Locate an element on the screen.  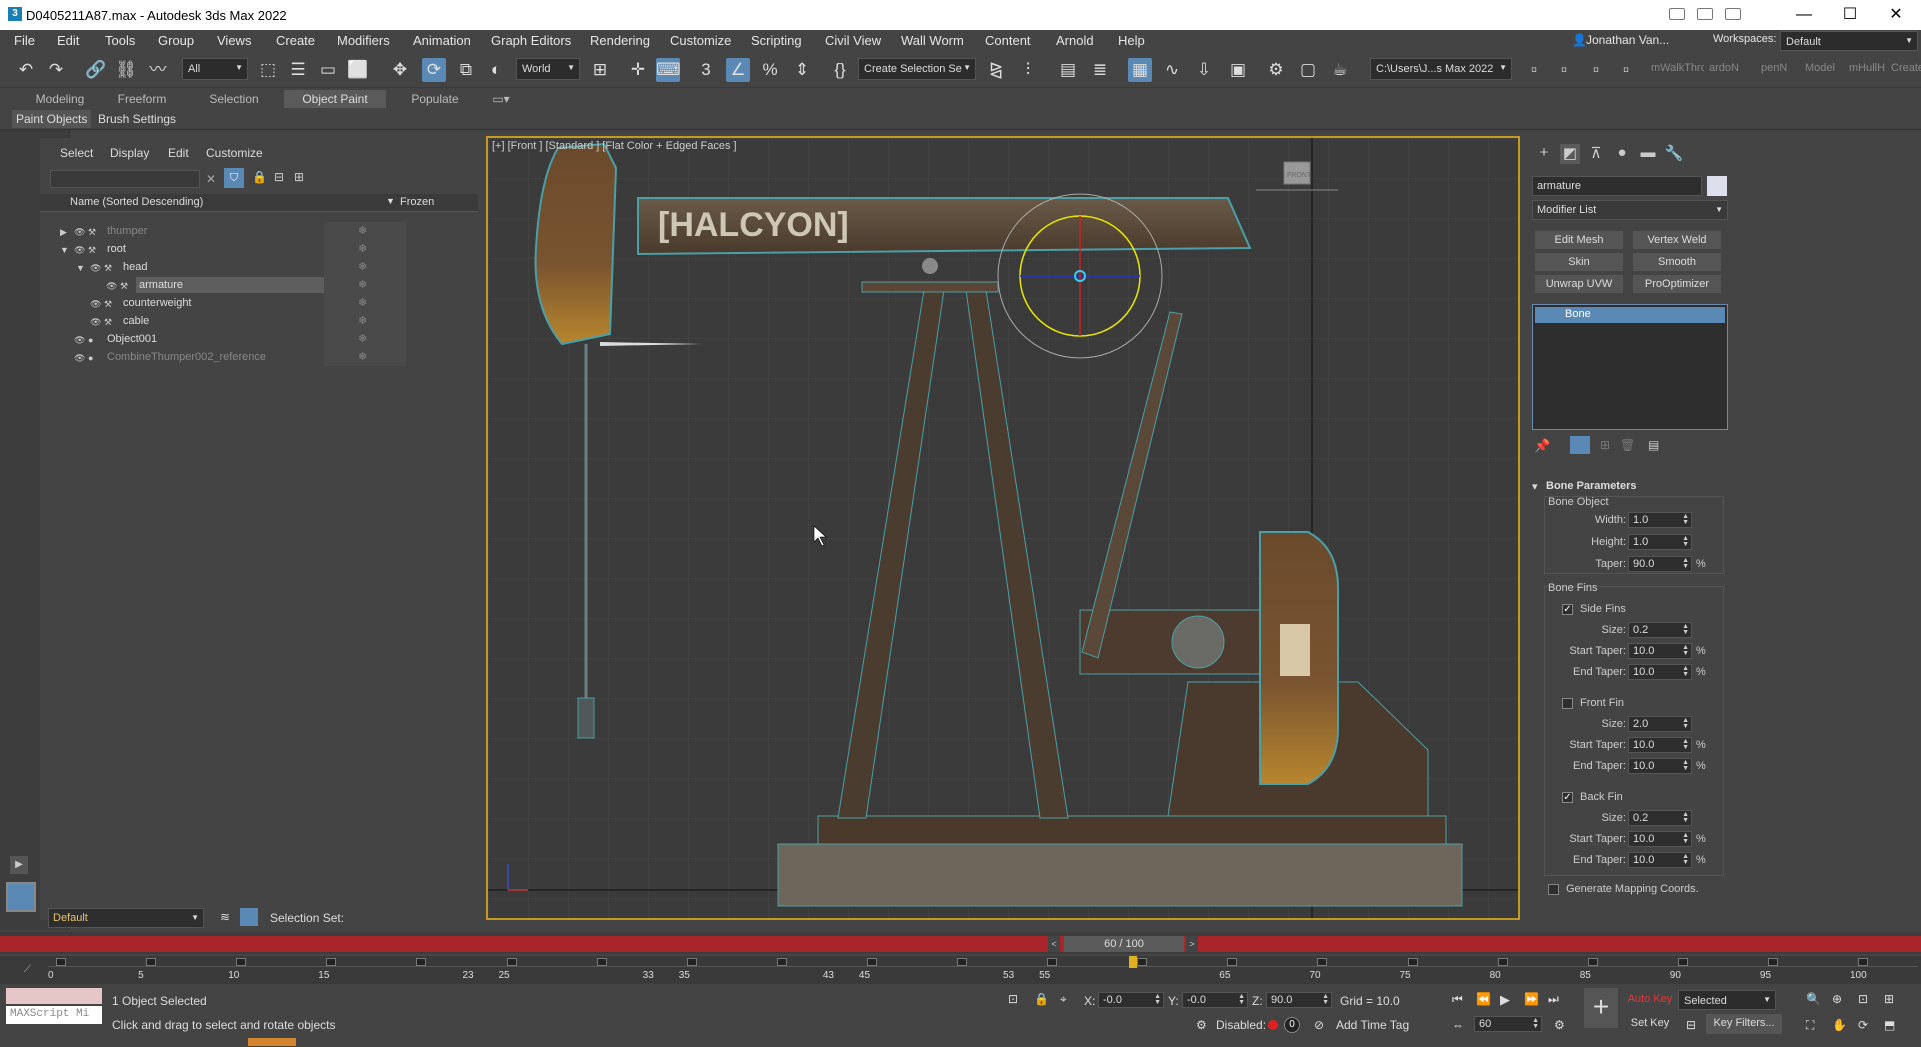
spinner-snap-icon: ⇕ is located at coordinates (802, 70).